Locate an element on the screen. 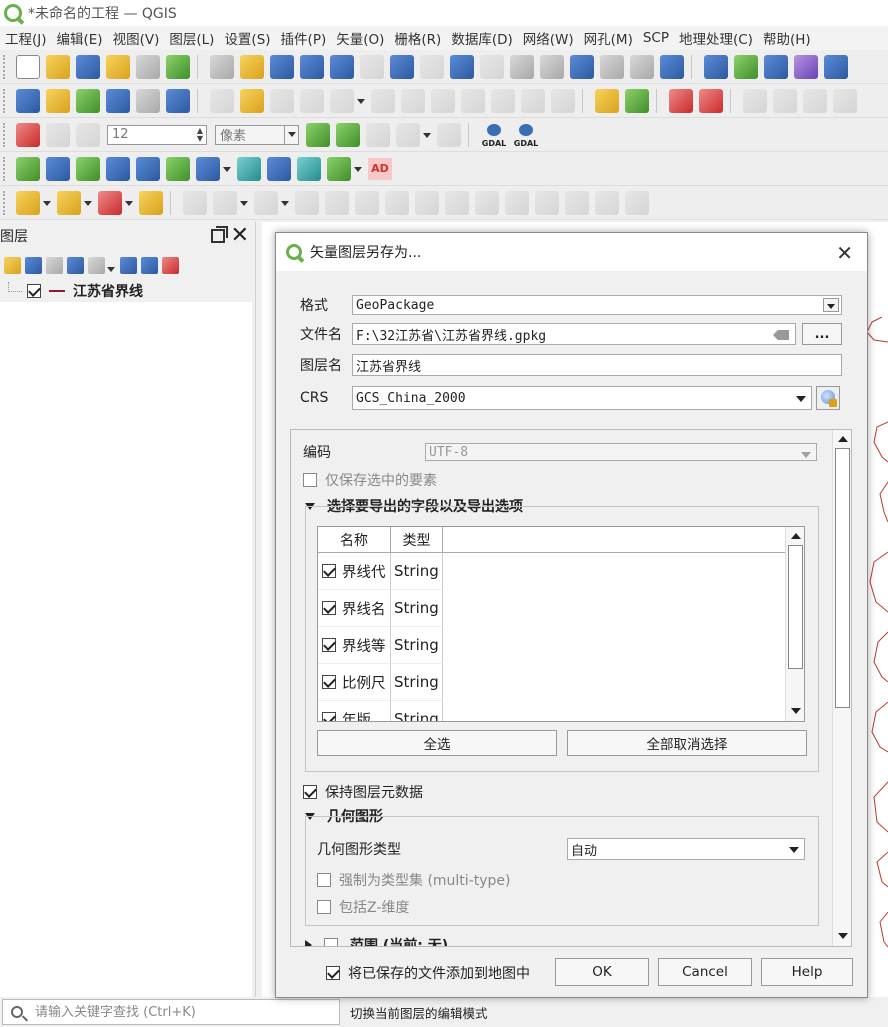 Image resolution: width=888 pixels, height=1027 pixels. help-button: Help is located at coordinates (807, 972).